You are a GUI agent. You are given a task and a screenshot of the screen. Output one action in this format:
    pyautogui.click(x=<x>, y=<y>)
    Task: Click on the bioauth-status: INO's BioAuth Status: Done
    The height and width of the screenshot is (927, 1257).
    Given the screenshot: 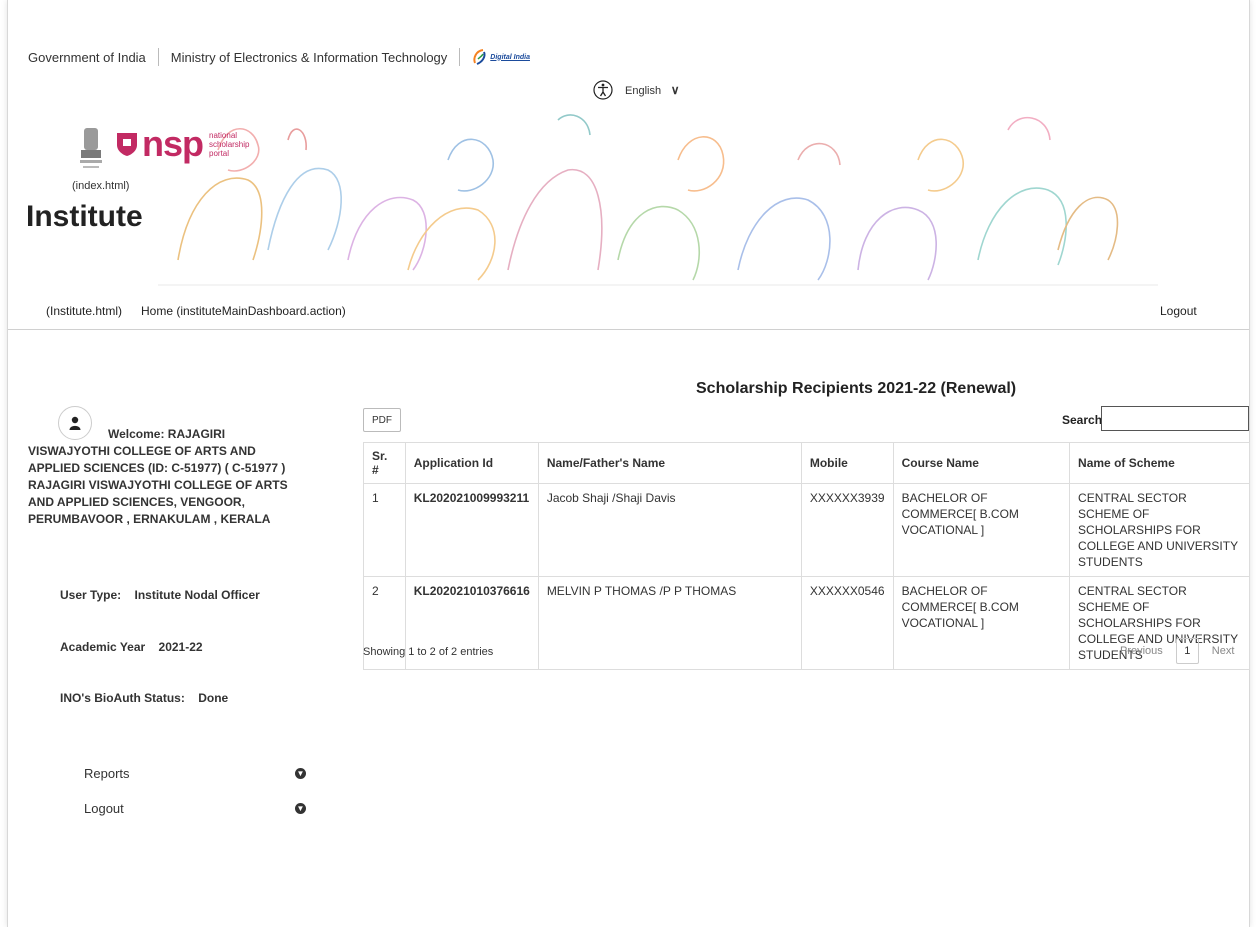 What is the action you would take?
    pyautogui.click(x=144, y=698)
    